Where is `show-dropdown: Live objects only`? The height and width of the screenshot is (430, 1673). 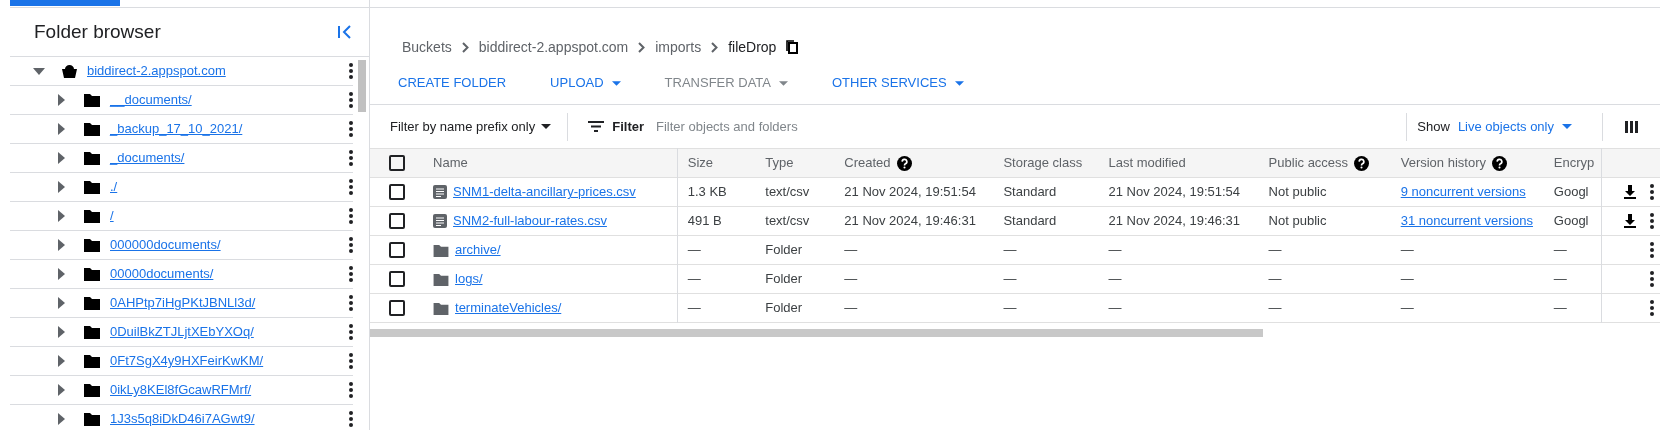
show-dropdown: Live objects only is located at coordinates (1529, 126).